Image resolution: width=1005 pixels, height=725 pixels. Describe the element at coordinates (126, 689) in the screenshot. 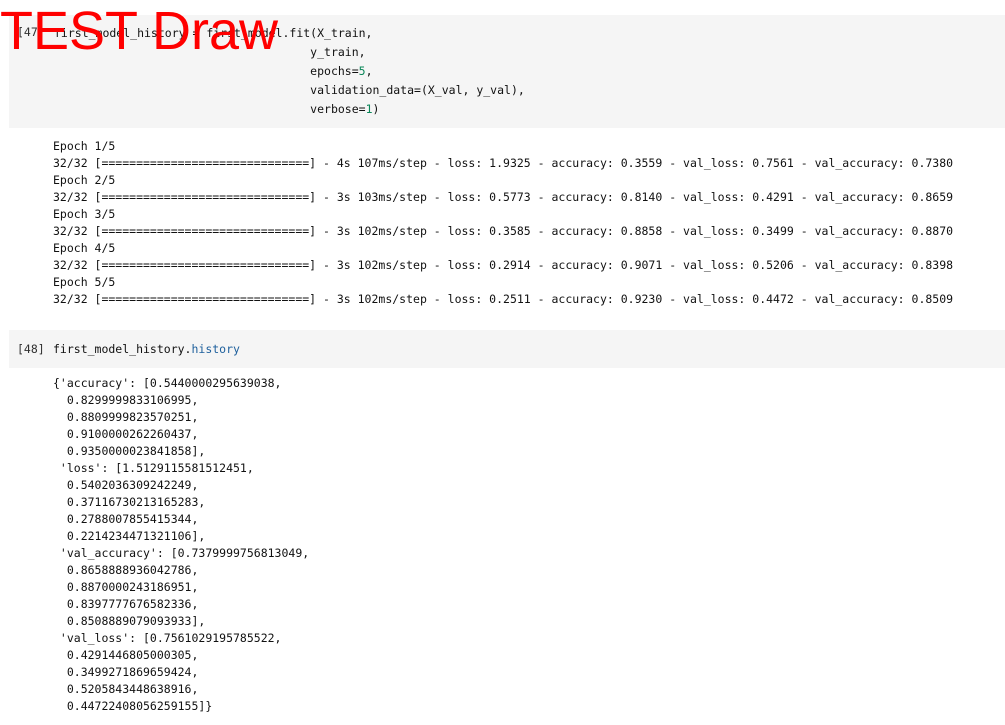

I see `history-output-line: 0.5205843448638916,` at that location.